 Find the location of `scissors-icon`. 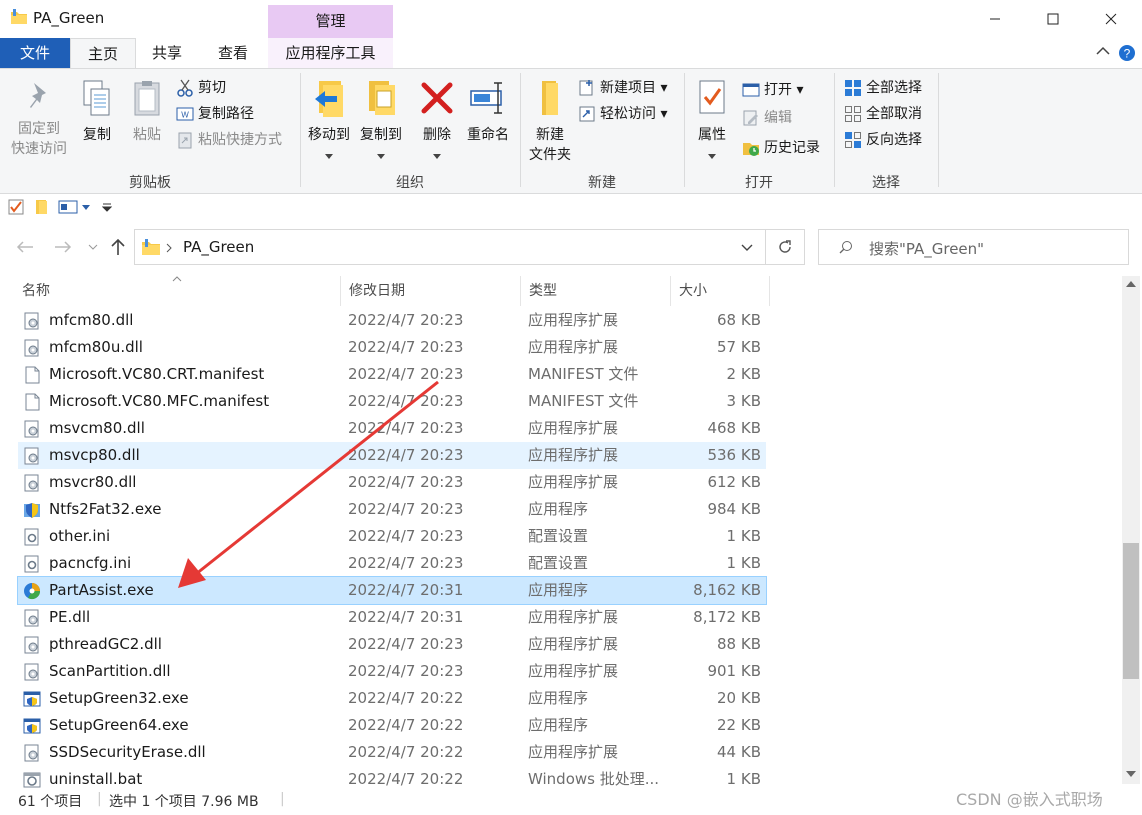

scissors-icon is located at coordinates (185, 88).